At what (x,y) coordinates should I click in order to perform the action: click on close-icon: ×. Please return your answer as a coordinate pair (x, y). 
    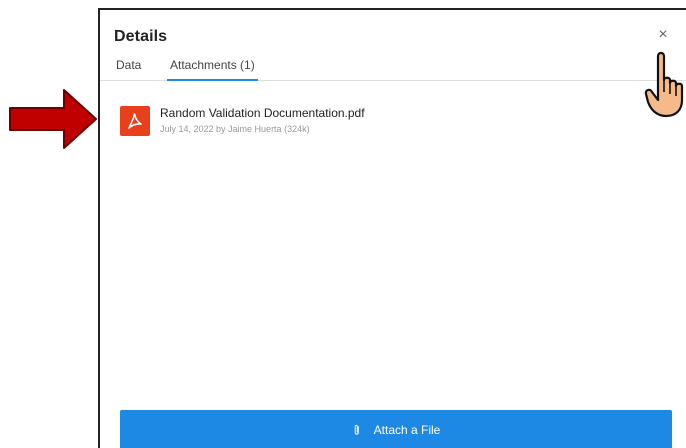
    Looking at the image, I should click on (663, 34).